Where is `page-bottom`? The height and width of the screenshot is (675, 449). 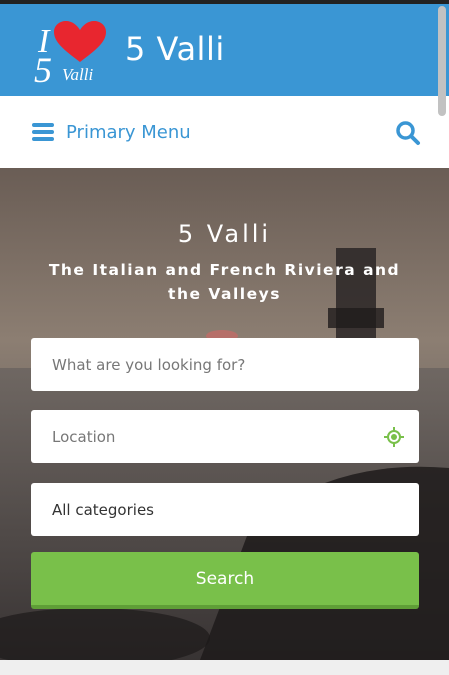
page-bottom is located at coordinates (224, 667).